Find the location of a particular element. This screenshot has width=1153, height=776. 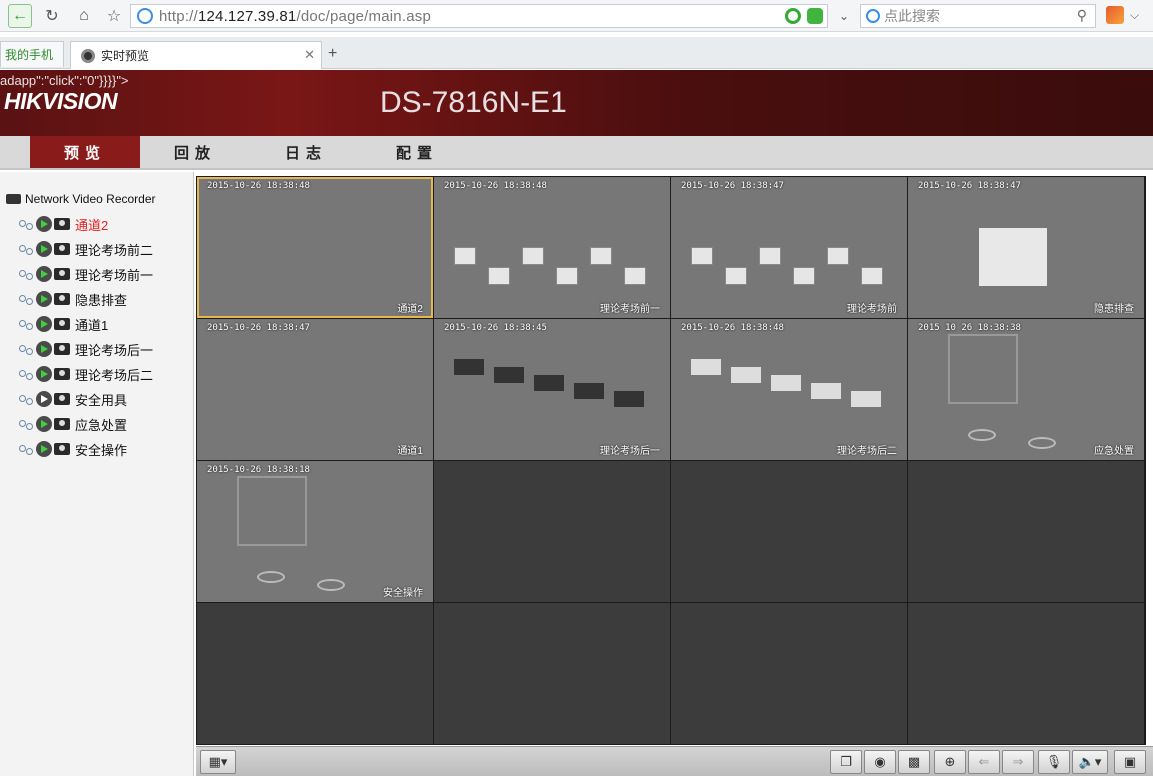

capture-icon: ◉ is located at coordinates (880, 762).